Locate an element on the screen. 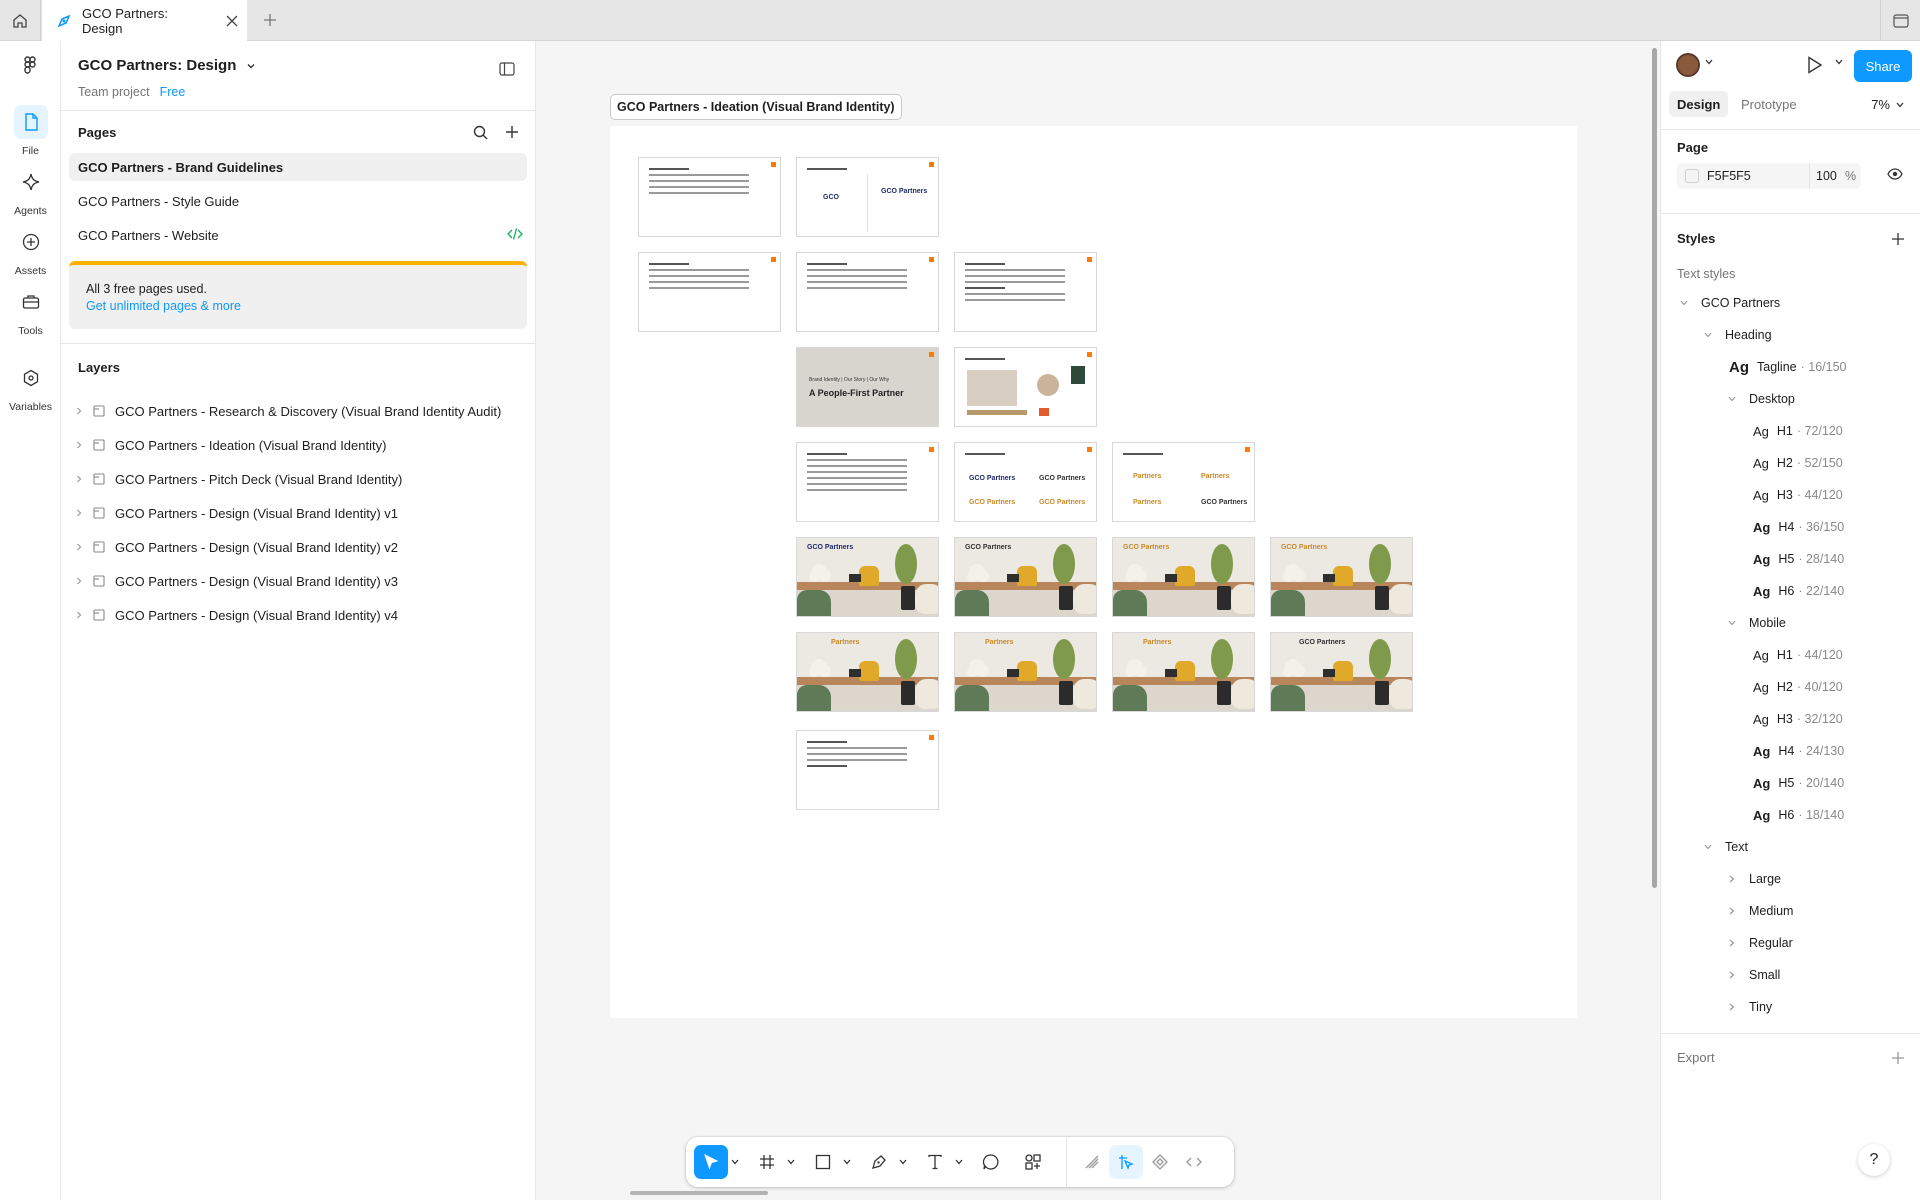 Image resolution: width=1920 pixels, height=1200 pixels. style-folder: Text is located at coordinates (1724, 847).